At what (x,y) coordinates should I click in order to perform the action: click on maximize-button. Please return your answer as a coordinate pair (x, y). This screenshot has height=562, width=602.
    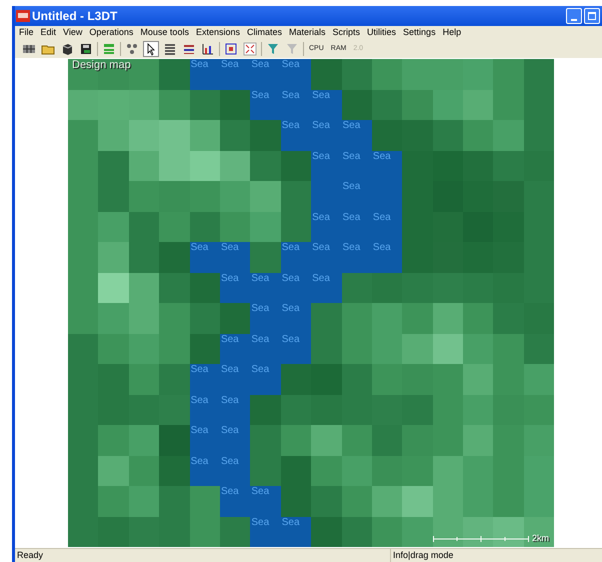
    Looking at the image, I should click on (592, 16).